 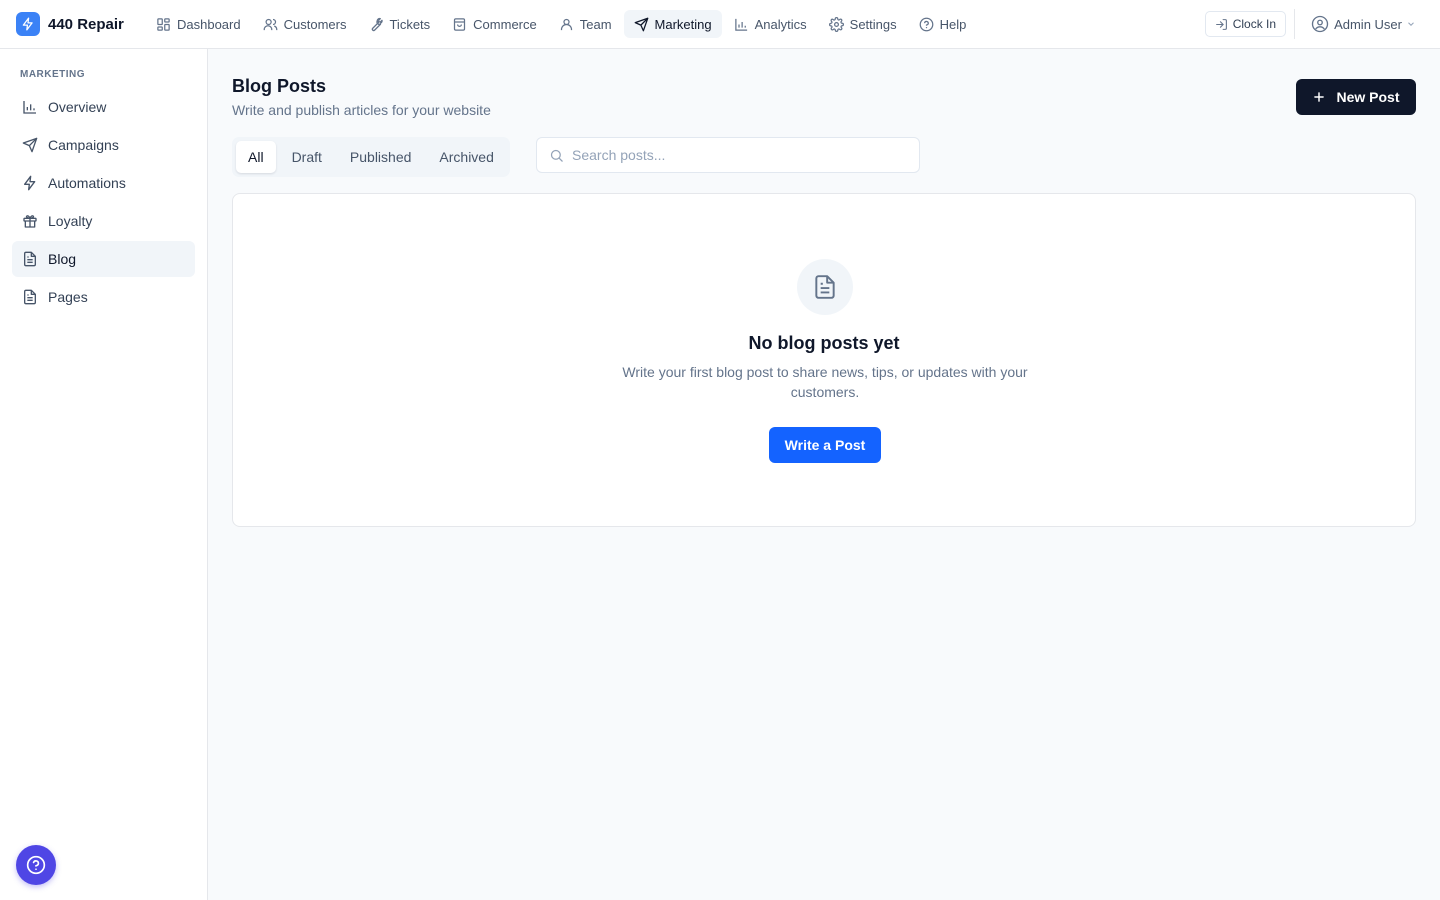 What do you see at coordinates (30, 221) in the screenshot?
I see `gift-icon` at bounding box center [30, 221].